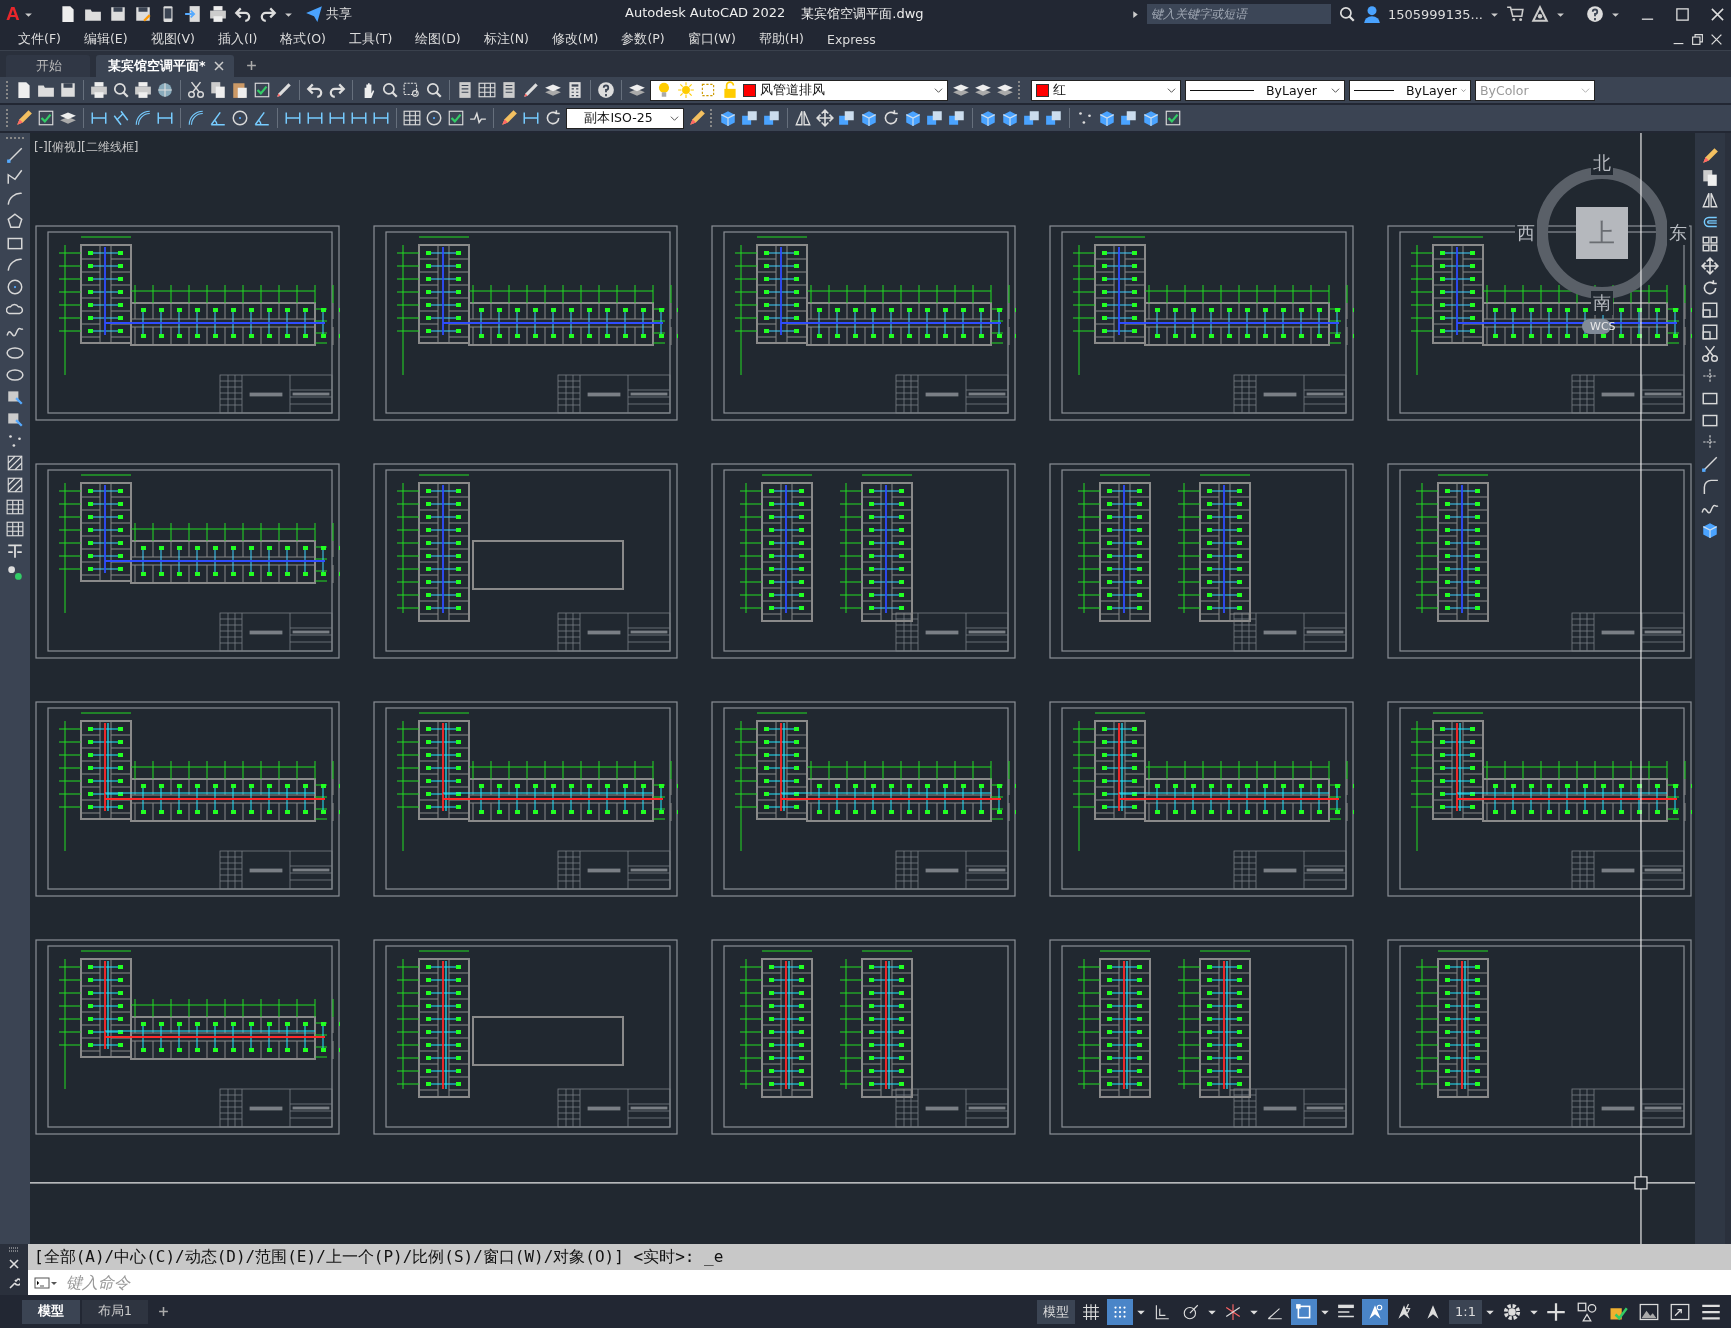  What do you see at coordinates (46, 118) in the screenshot?
I see `check-icon` at bounding box center [46, 118].